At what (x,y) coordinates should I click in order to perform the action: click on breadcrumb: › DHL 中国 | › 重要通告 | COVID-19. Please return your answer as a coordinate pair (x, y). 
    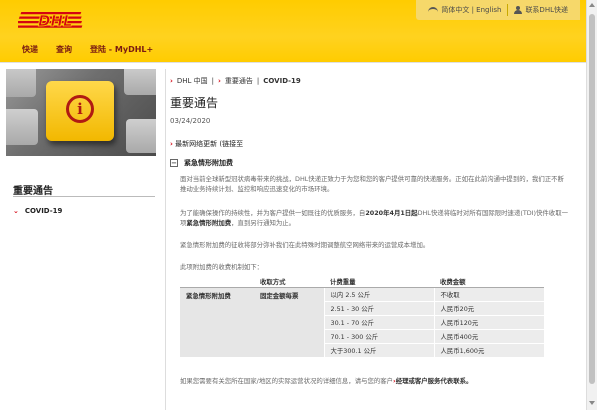
    Looking at the image, I should click on (235, 81).